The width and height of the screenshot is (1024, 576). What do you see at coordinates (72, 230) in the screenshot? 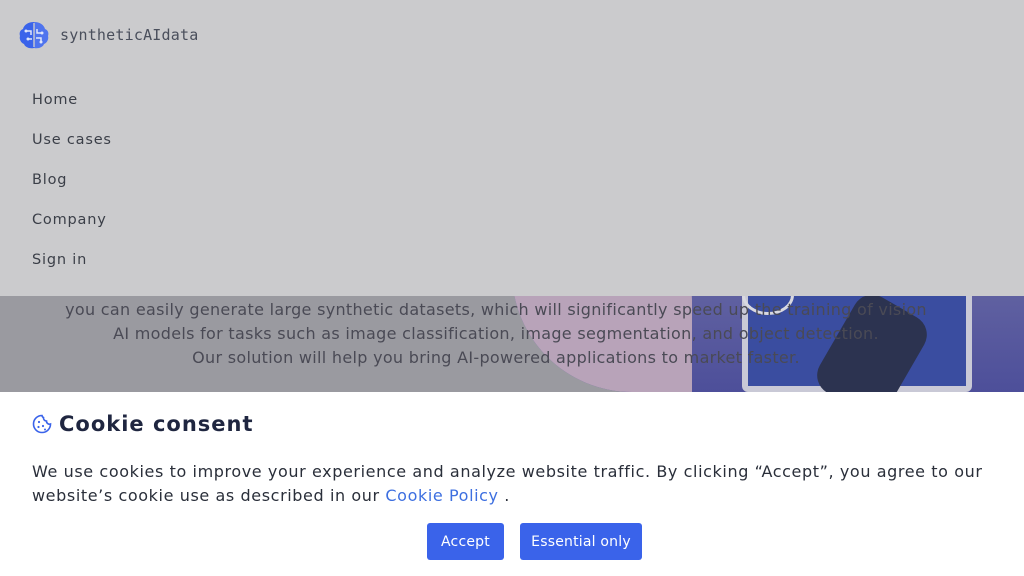
I see `nav-item-company: Company` at bounding box center [72, 230].